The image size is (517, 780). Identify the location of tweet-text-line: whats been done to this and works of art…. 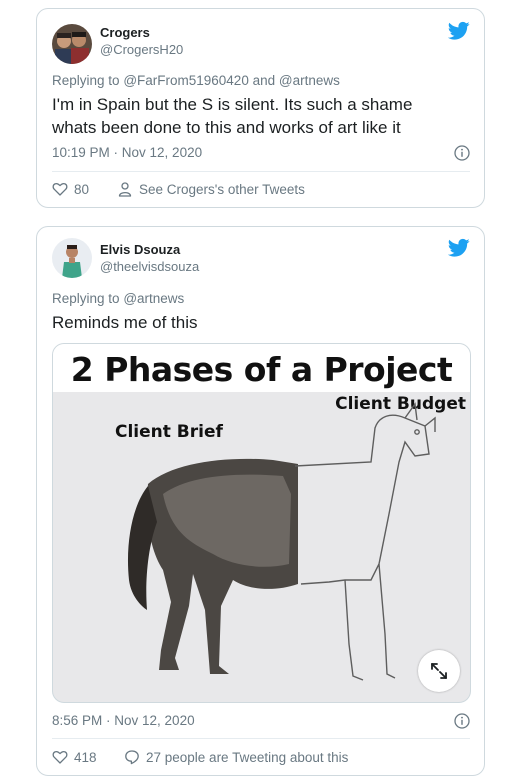
(226, 127).